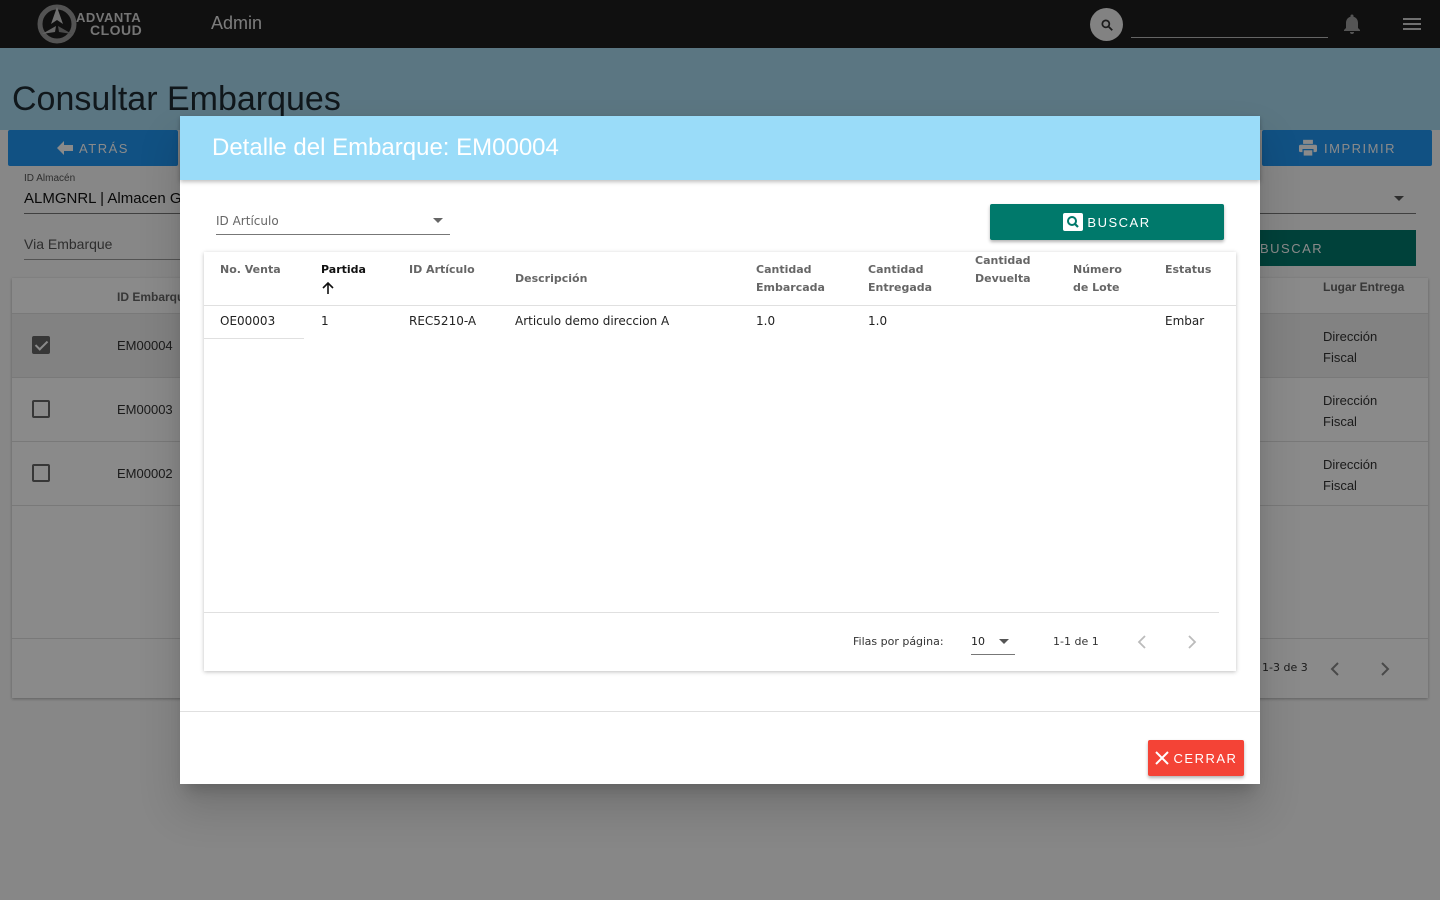  I want to click on cell-cantidad-entregada: 1.0, so click(878, 321).